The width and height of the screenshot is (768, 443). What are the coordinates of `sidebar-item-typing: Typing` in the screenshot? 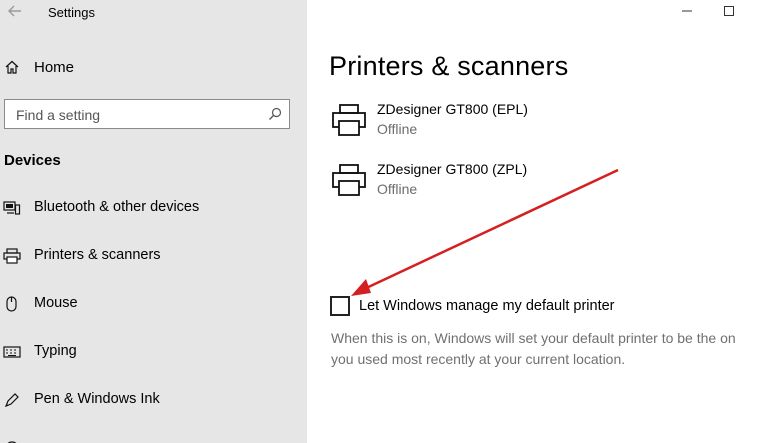 It's located at (153, 352).